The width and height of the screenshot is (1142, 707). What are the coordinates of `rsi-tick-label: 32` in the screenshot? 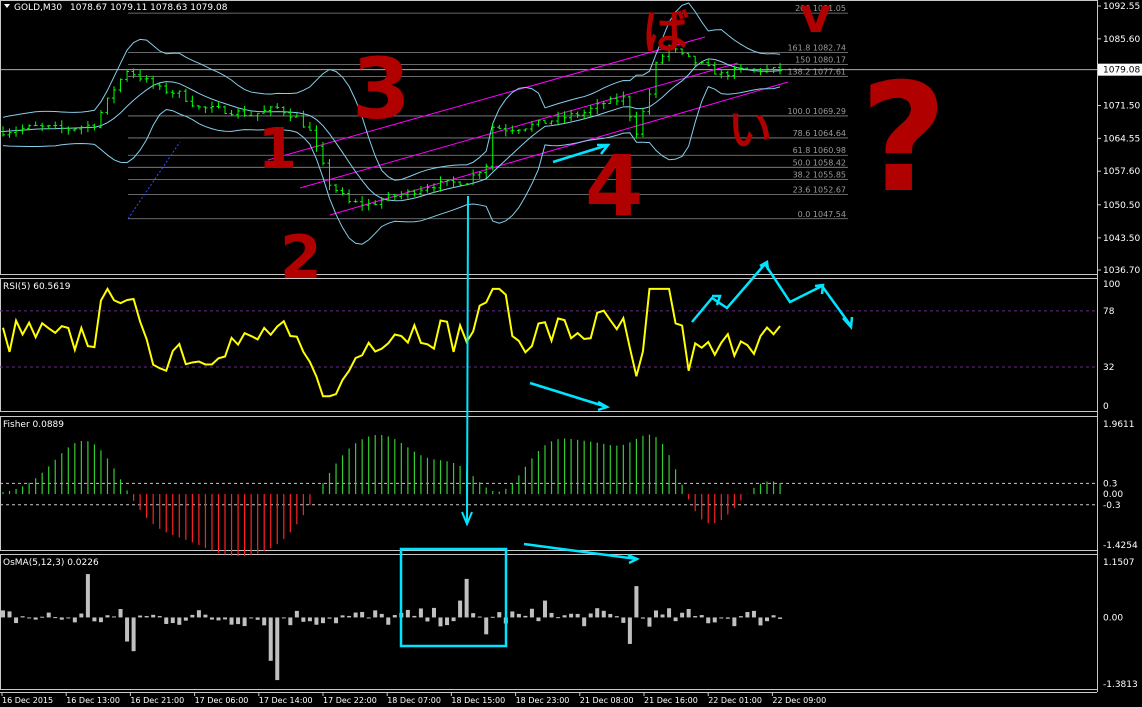 It's located at (1108, 368).